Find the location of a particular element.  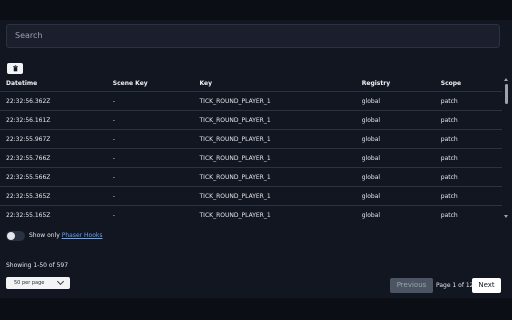

previous-button: Previous is located at coordinates (411, 285).